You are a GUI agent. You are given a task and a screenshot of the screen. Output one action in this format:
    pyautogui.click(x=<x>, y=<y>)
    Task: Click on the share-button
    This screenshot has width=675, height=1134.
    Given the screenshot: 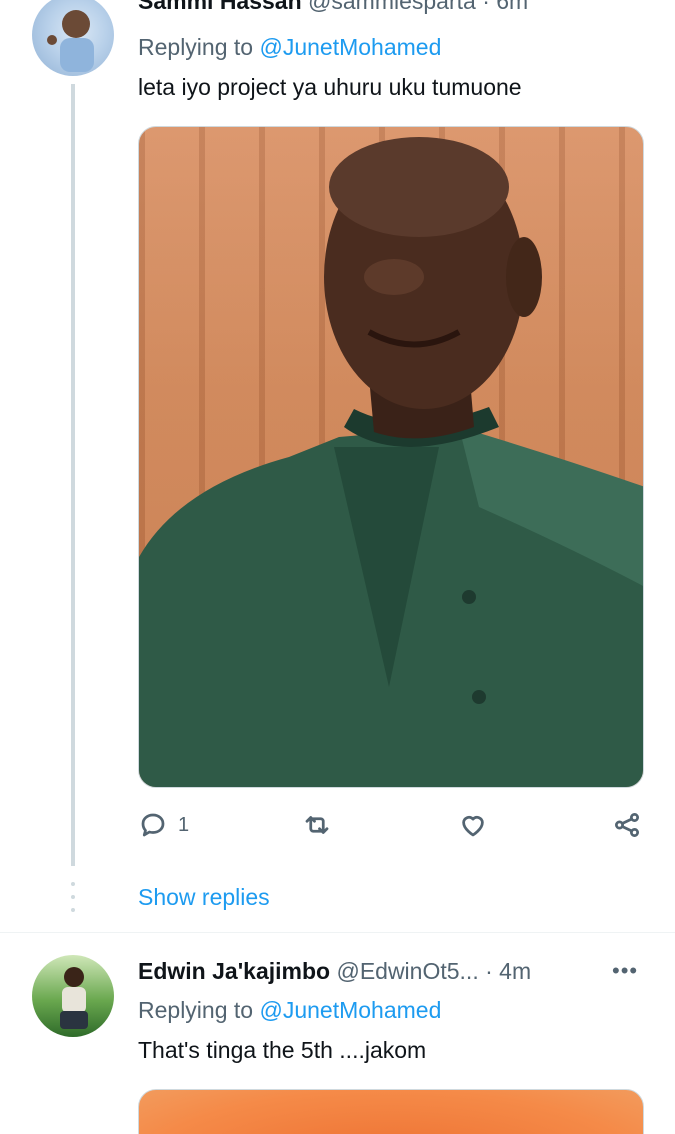 What is the action you would take?
    pyautogui.click(x=627, y=825)
    